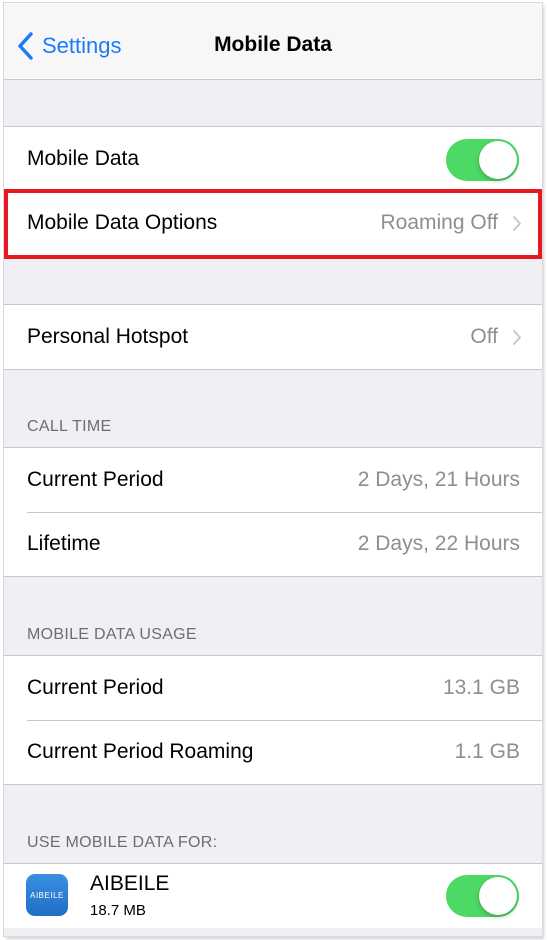 The height and width of the screenshot is (940, 548). I want to click on mobile-data-label: Mobile Data, so click(83, 158).